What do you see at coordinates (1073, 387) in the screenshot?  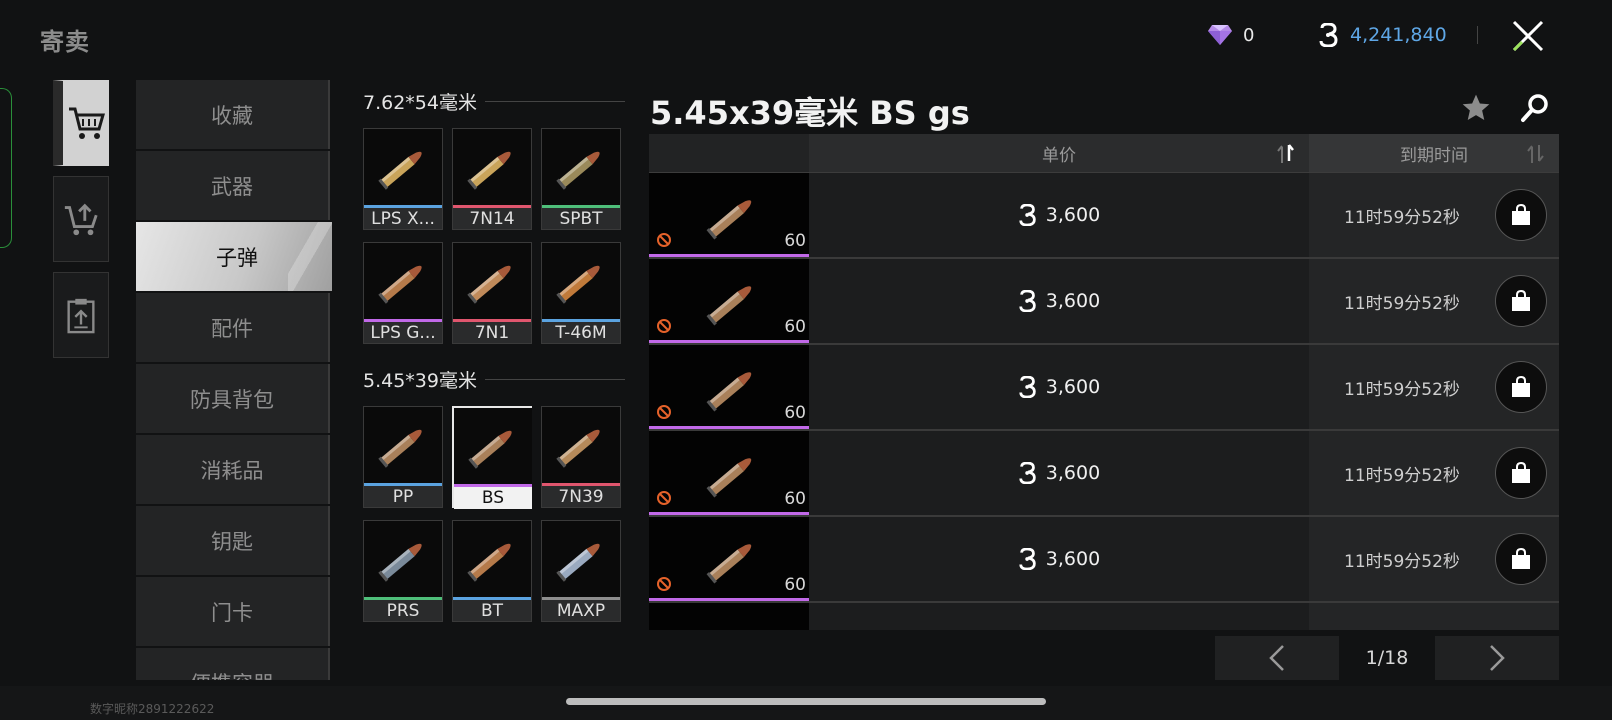 I see `listing-price-value: 3,600` at bounding box center [1073, 387].